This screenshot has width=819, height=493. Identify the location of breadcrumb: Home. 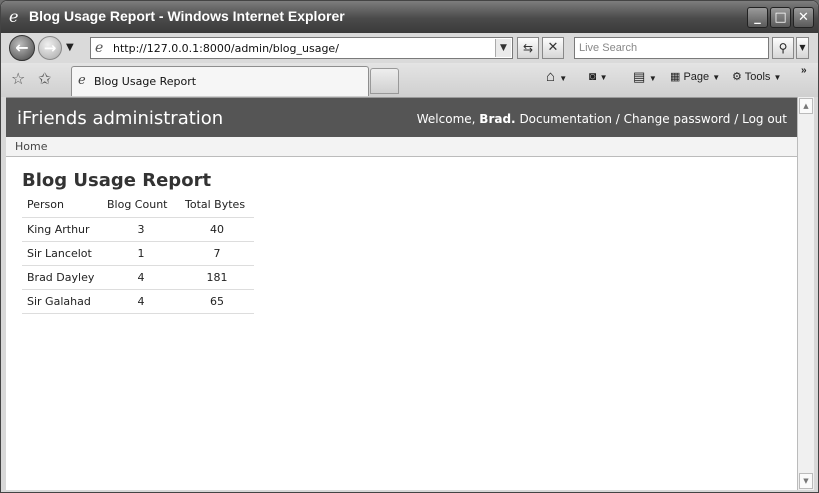
(401, 147).